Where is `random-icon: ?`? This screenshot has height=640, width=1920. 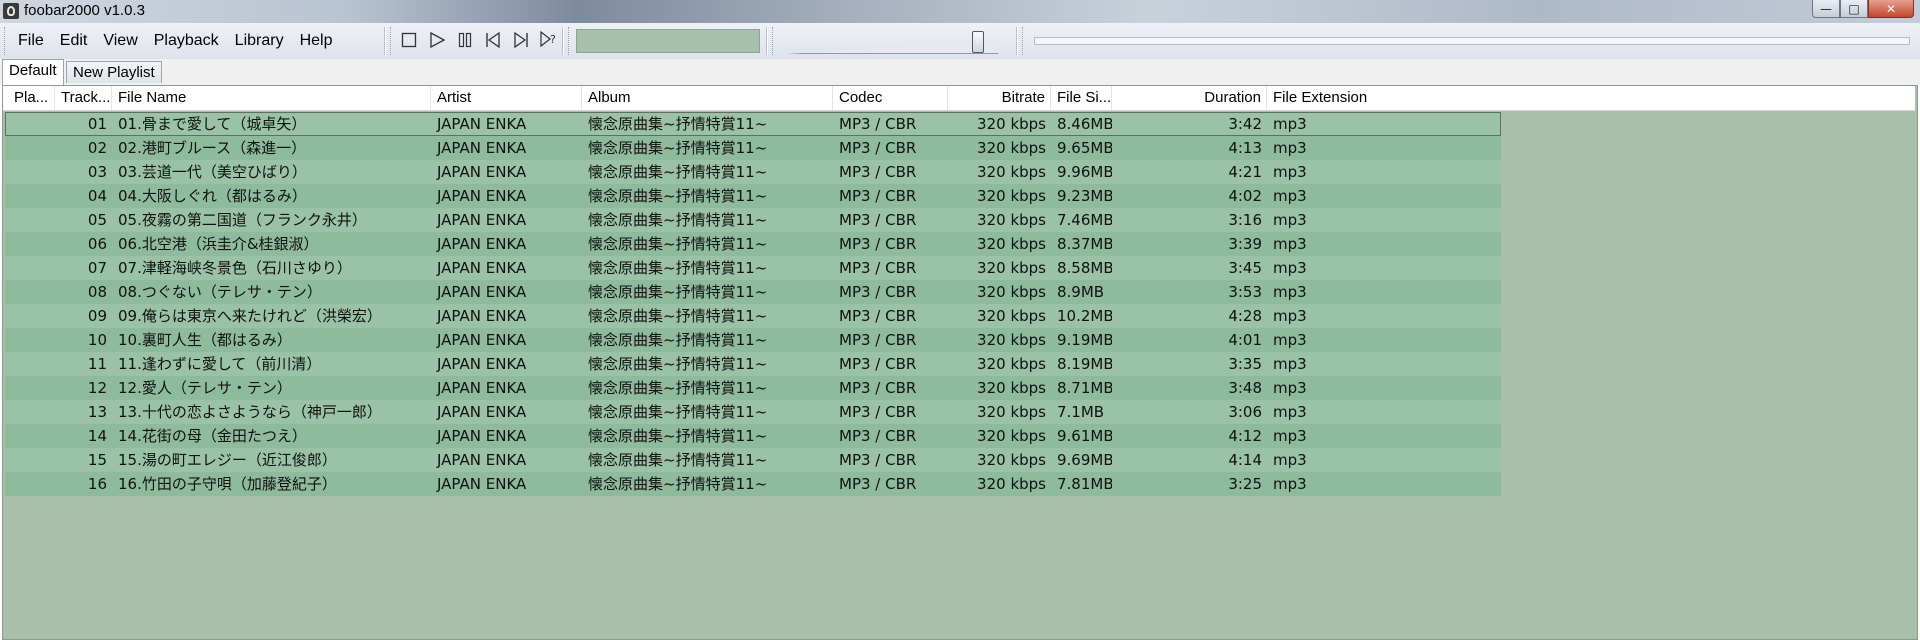
random-icon: ? is located at coordinates (548, 39).